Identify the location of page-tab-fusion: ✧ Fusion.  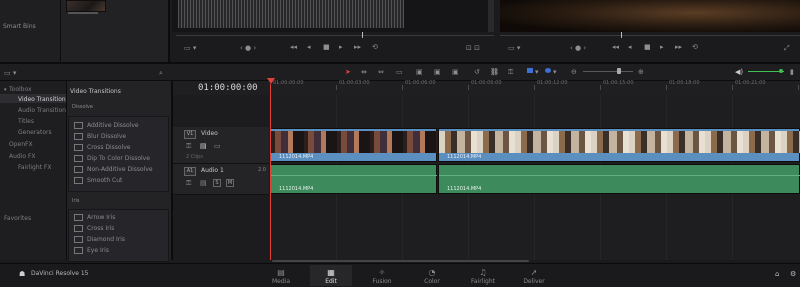
(382, 276).